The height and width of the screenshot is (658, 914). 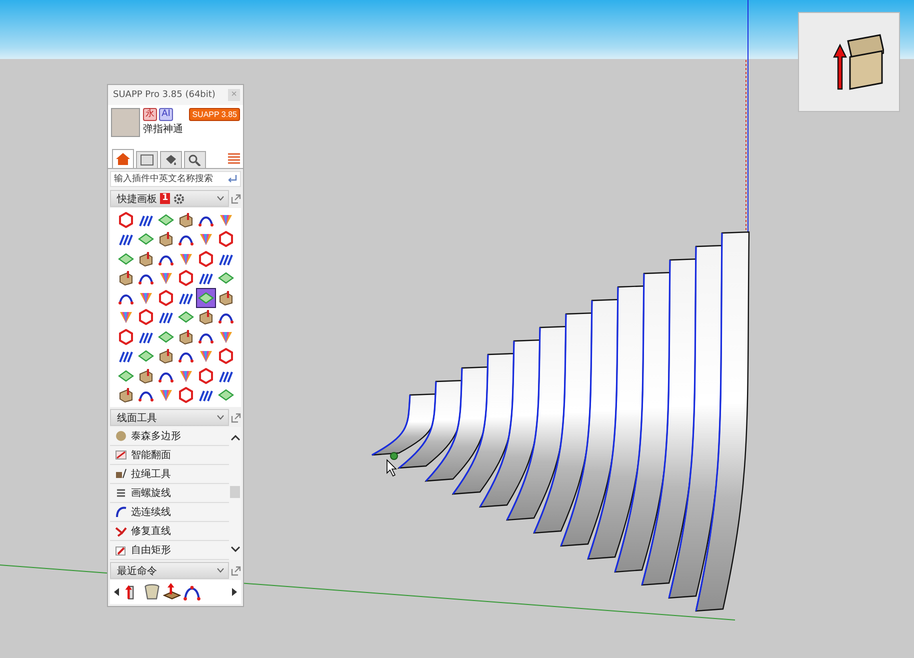 What do you see at coordinates (235, 549) in the screenshot?
I see `scroll-down-icon` at bounding box center [235, 549].